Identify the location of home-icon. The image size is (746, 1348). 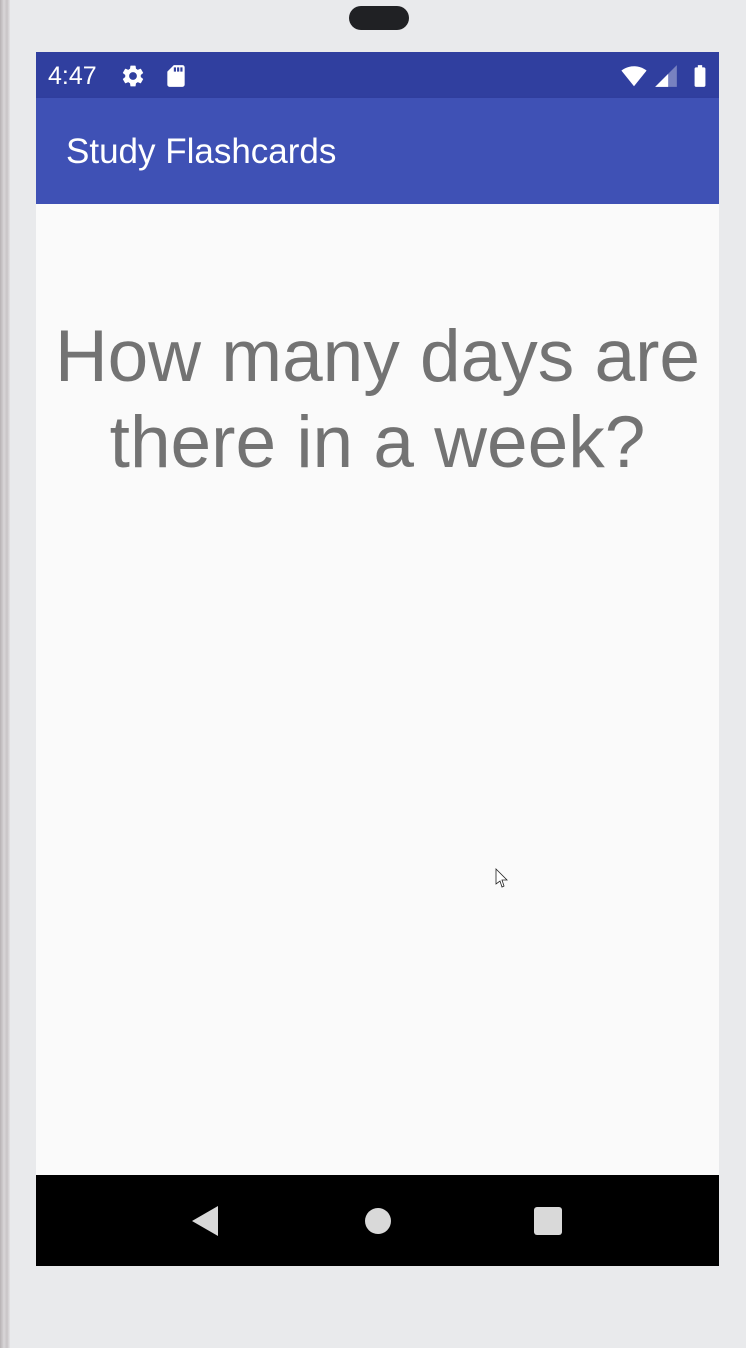
(378, 1221).